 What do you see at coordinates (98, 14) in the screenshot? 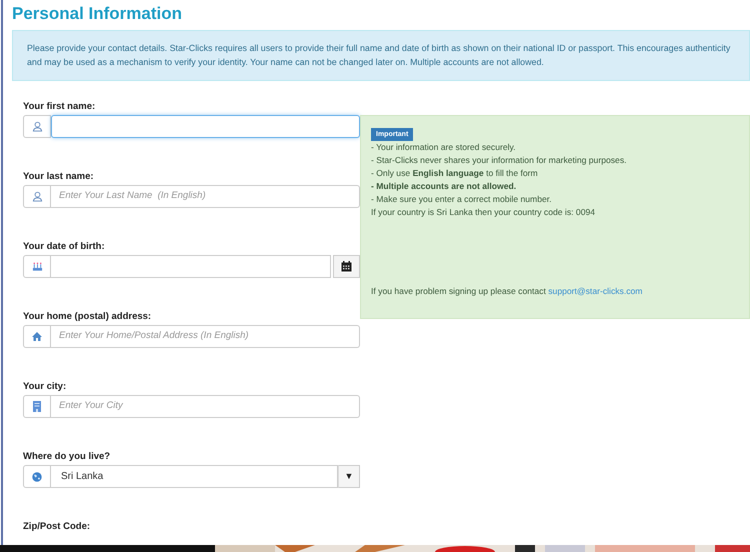
I see `page-title: Personal Information` at bounding box center [98, 14].